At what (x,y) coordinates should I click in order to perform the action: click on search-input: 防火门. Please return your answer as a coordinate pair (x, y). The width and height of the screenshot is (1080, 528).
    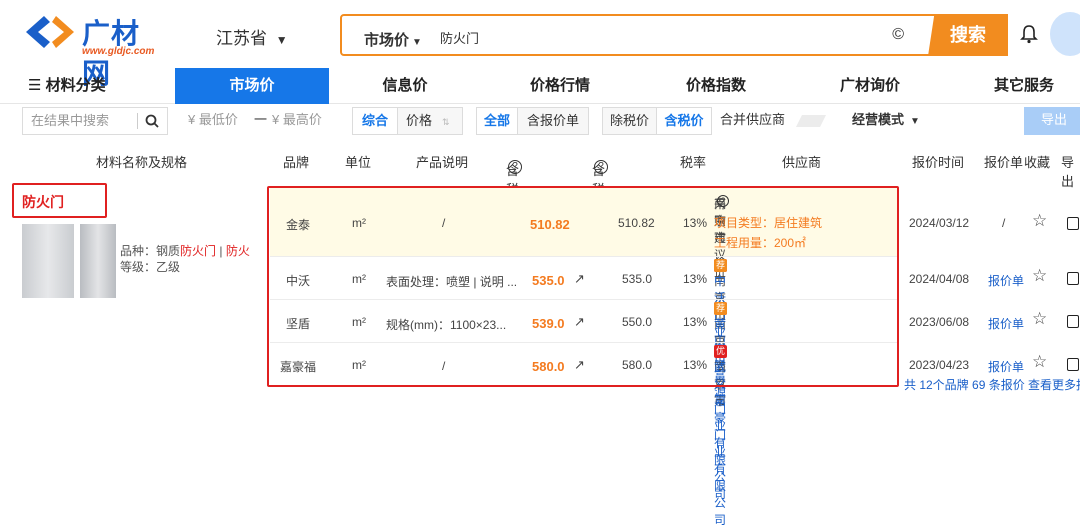
    Looking at the image, I should click on (459, 37).